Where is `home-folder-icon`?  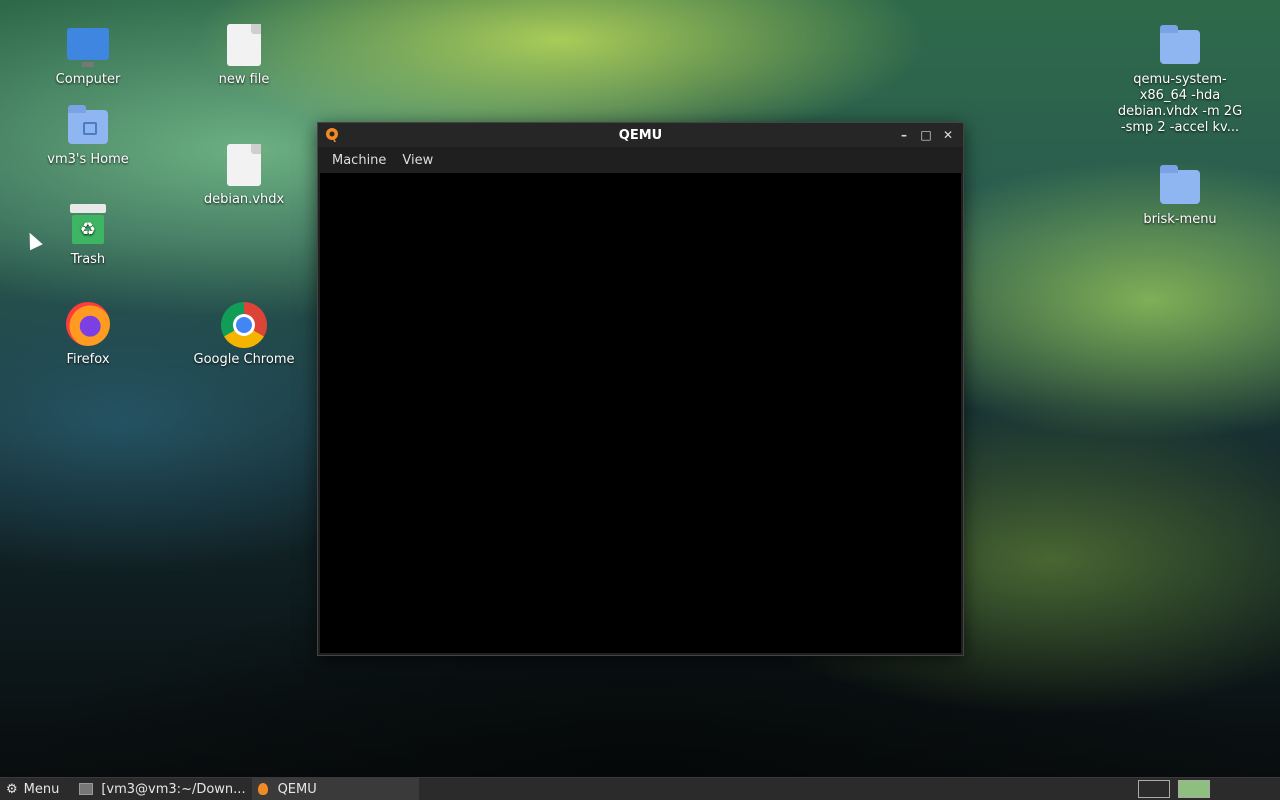
home-folder-icon is located at coordinates (88, 124).